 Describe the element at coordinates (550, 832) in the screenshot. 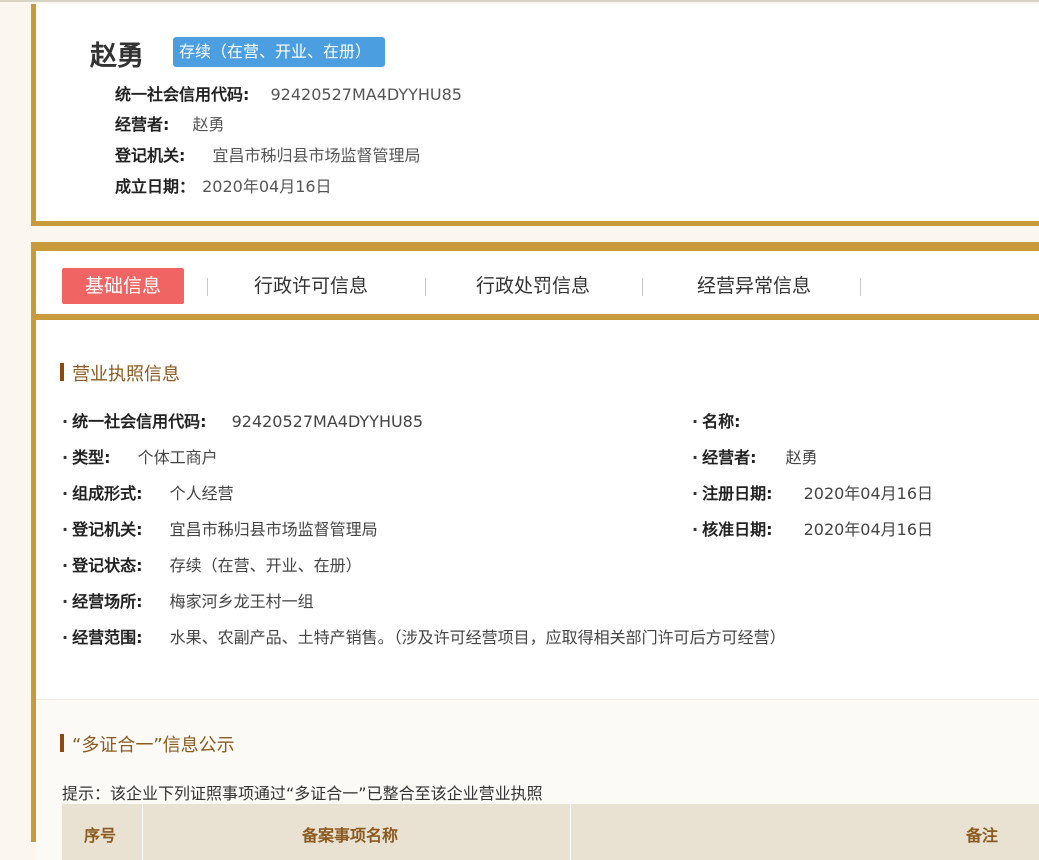

I see `multi-cert-table-header: 序号 备案事项名称 备注` at that location.